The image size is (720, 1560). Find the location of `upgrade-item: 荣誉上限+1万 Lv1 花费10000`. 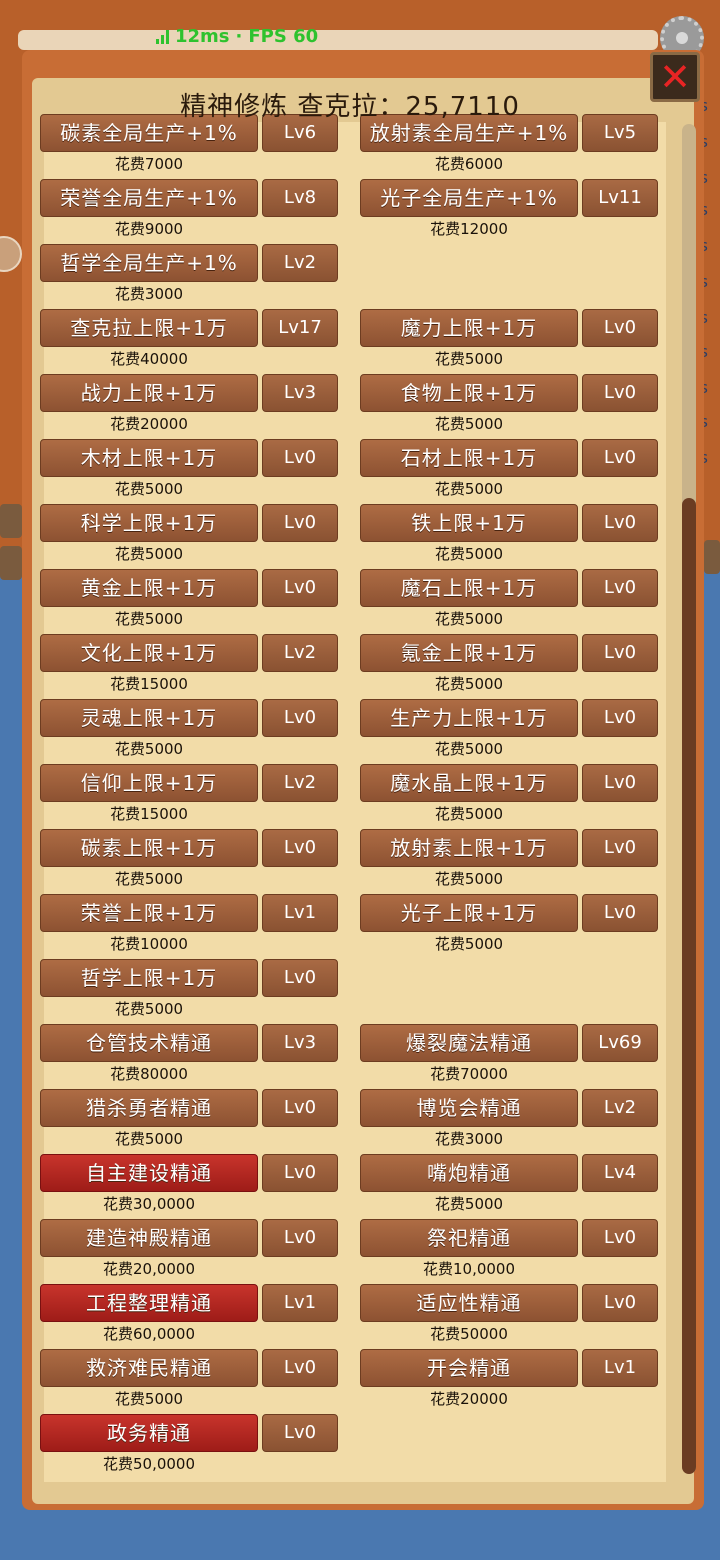

upgrade-item: 荣誉上限+1万 Lv1 花费10000 is located at coordinates (190, 926).